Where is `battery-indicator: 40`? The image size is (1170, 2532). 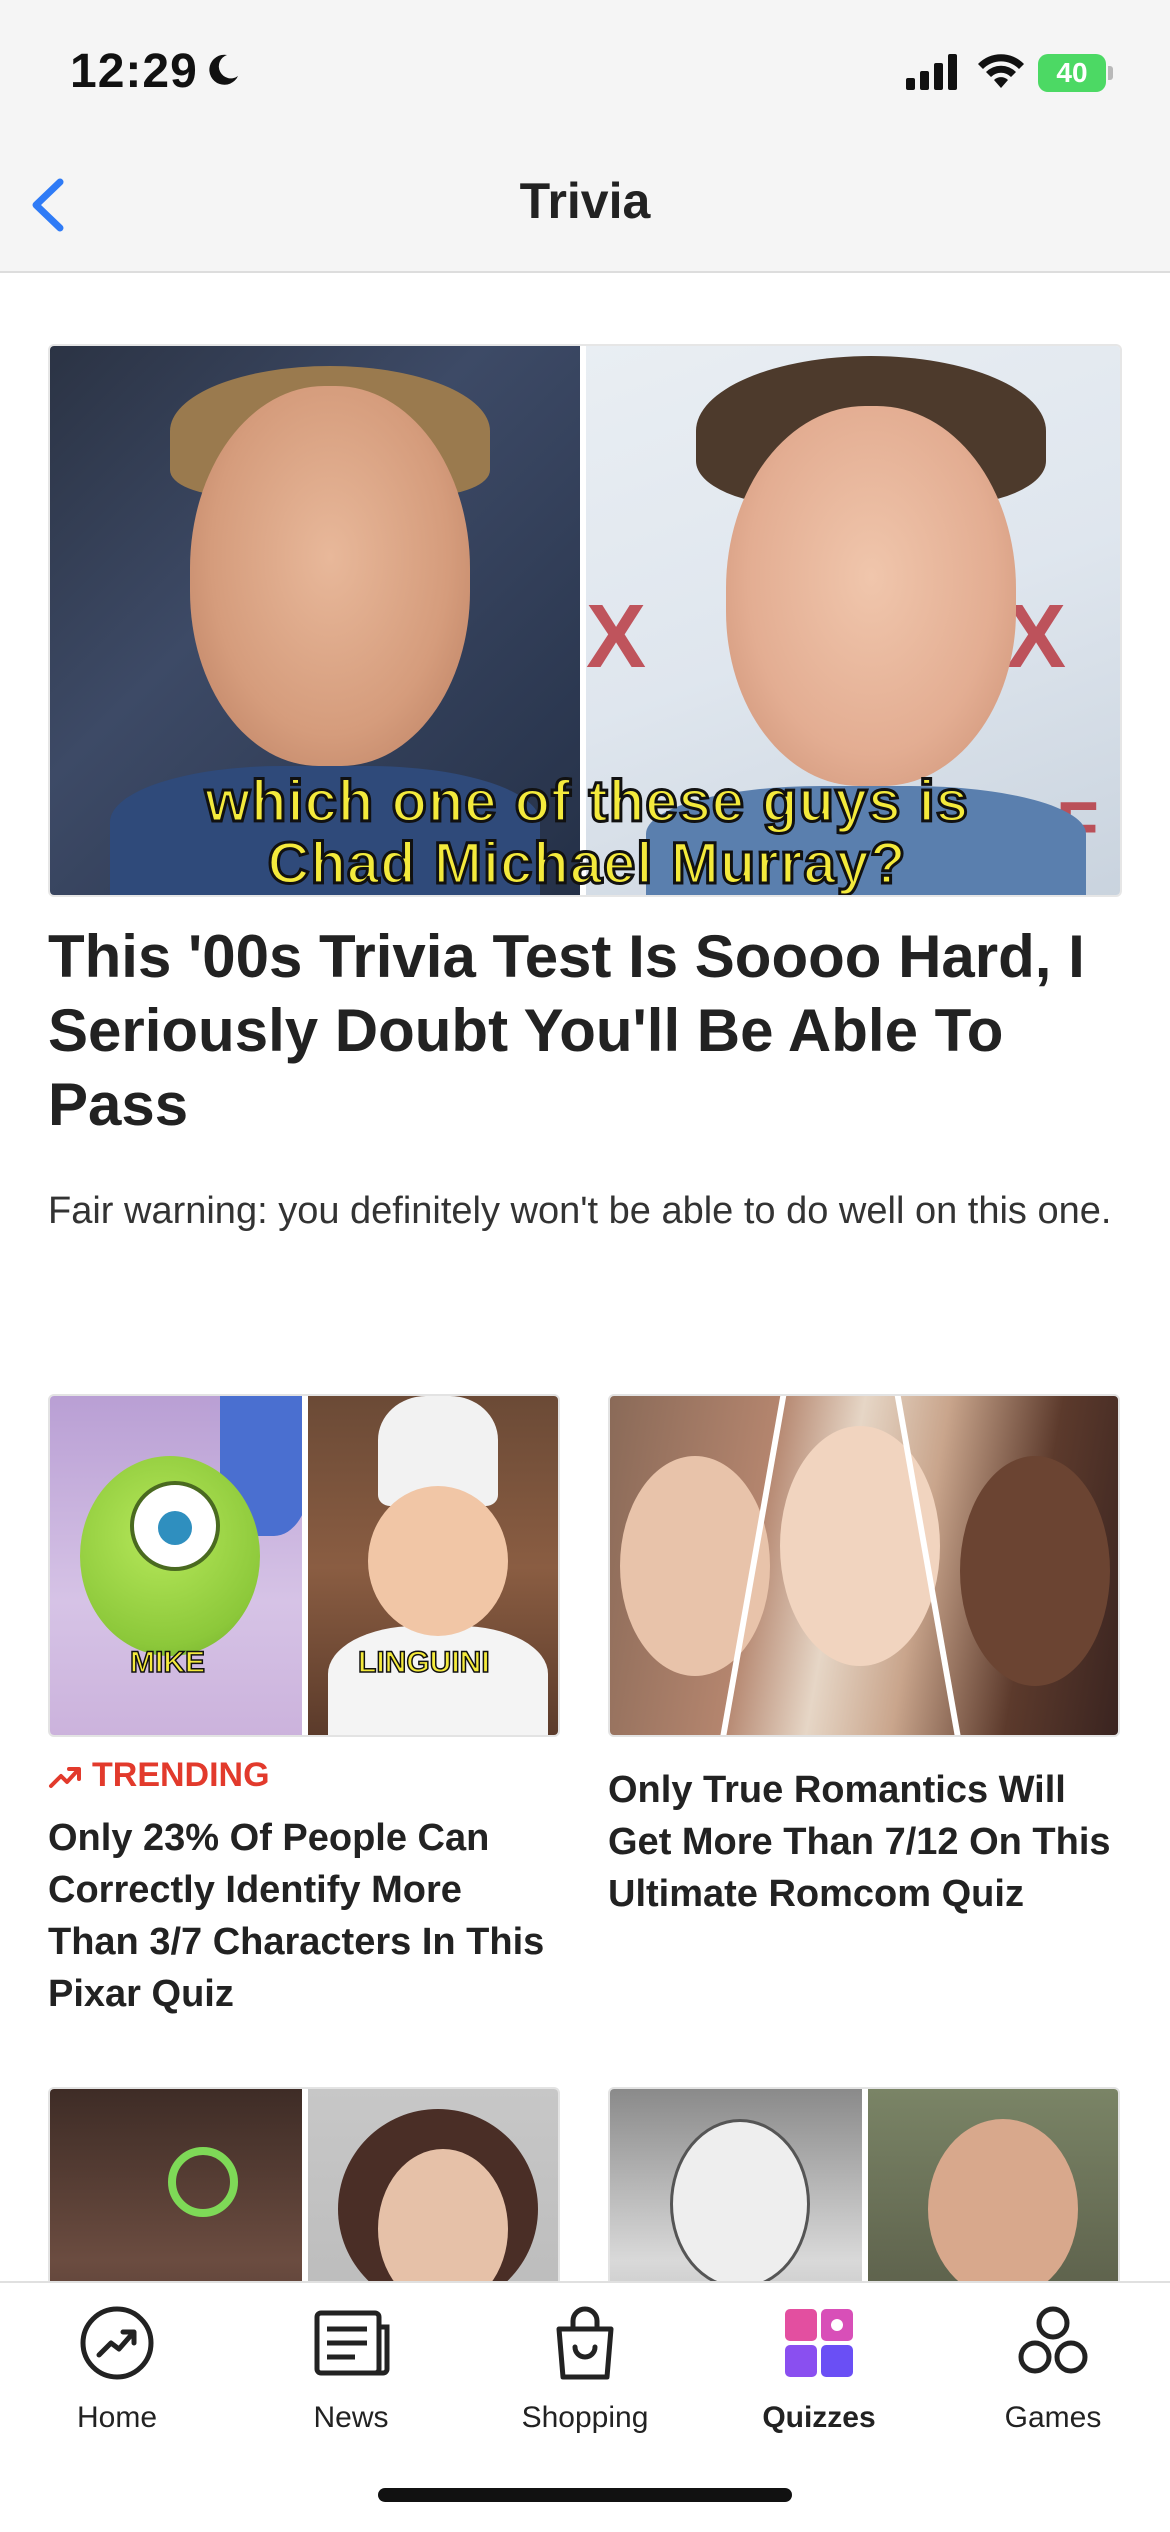 battery-indicator: 40 is located at coordinates (1075, 73).